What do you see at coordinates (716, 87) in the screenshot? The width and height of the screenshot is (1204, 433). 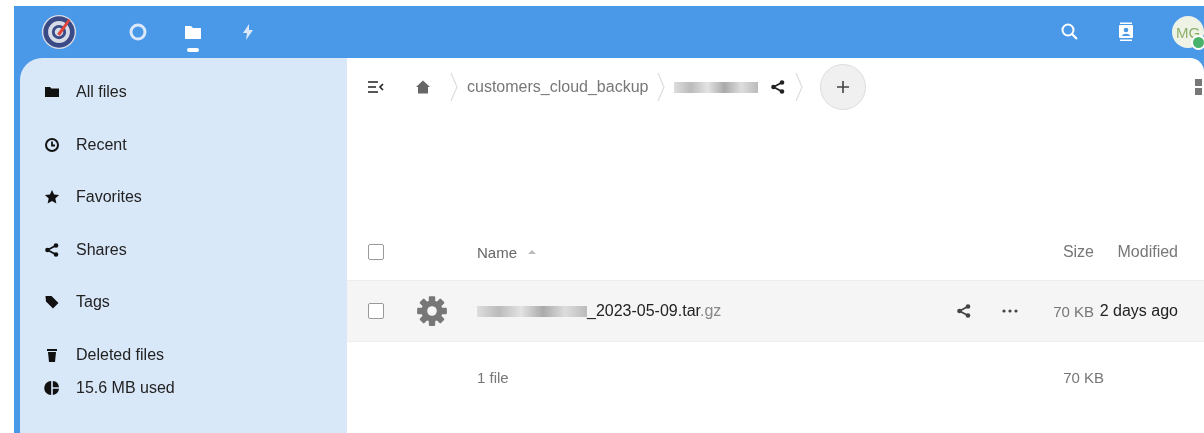 I see `blurred-text` at bounding box center [716, 87].